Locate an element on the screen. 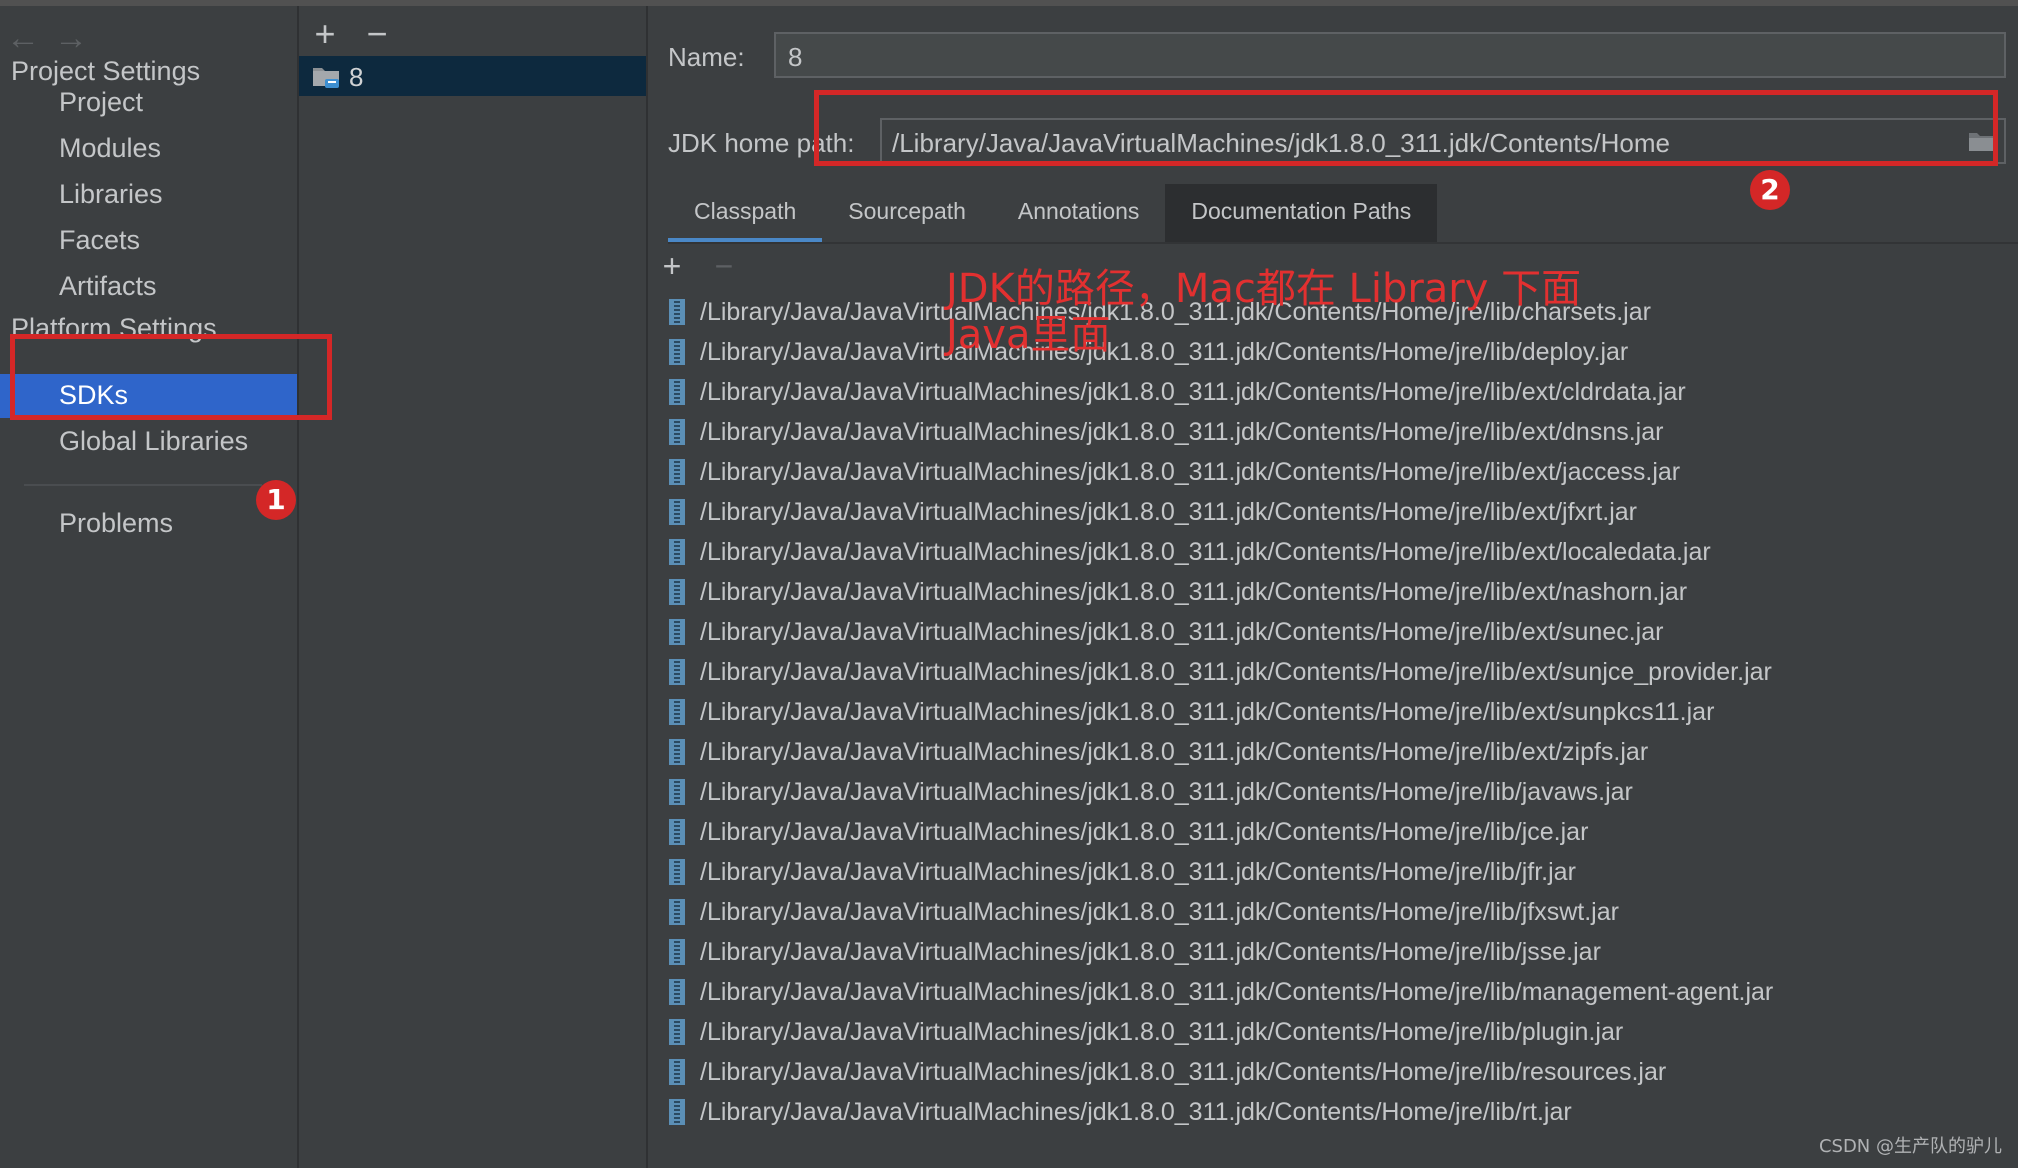  tab-annotations: Annotations is located at coordinates (1078, 213).